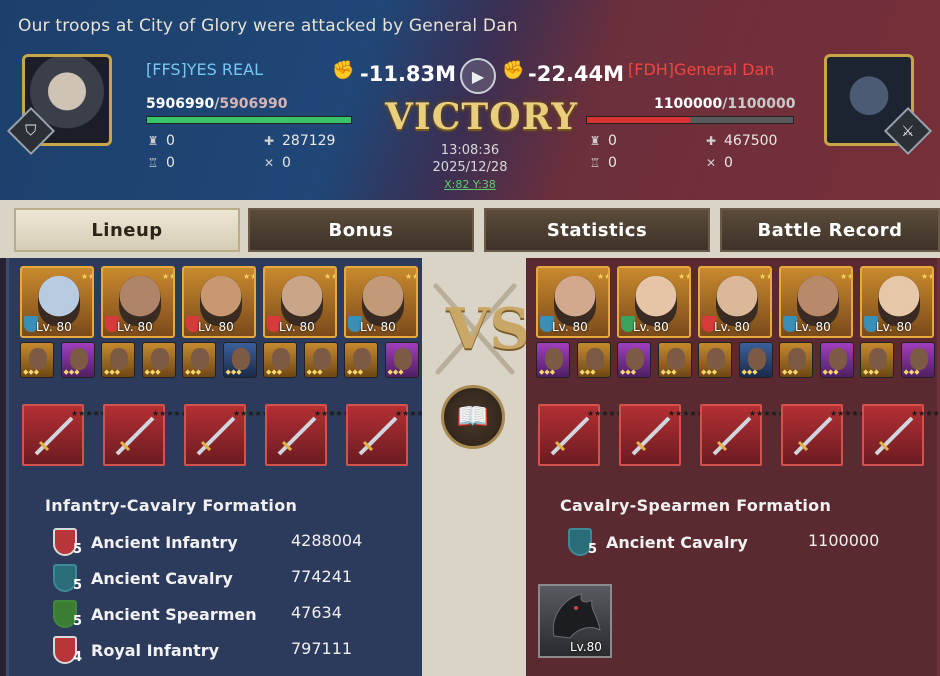 The image size is (940, 676). What do you see at coordinates (322, 648) in the screenshot?
I see `troop-count: 797111` at bounding box center [322, 648].